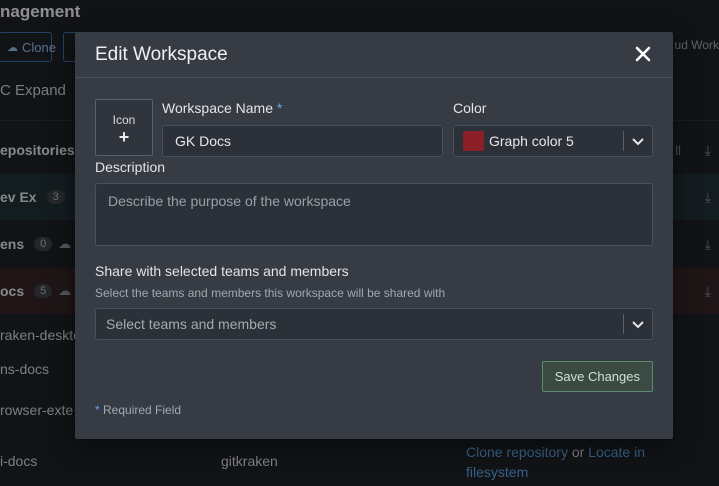 The image size is (719, 486). What do you see at coordinates (302, 141) in the screenshot?
I see `workspace-name-input` at bounding box center [302, 141].